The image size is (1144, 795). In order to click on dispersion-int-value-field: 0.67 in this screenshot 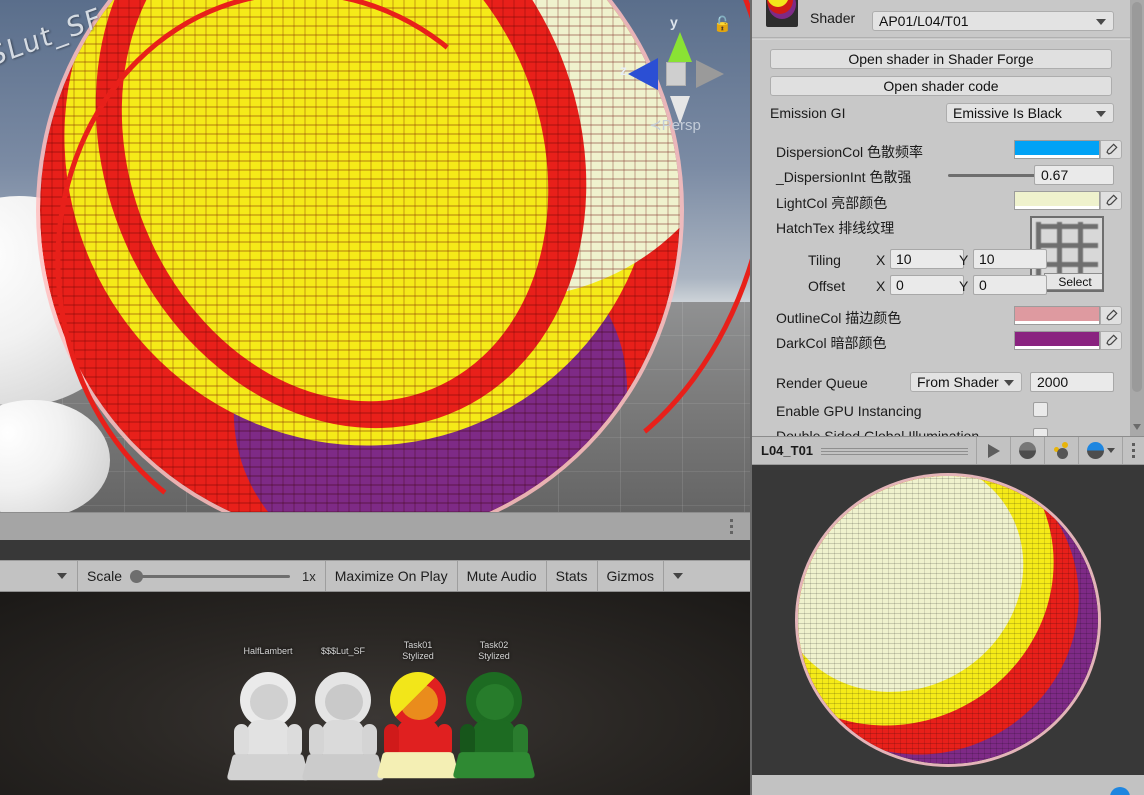, I will do `click(1074, 175)`.